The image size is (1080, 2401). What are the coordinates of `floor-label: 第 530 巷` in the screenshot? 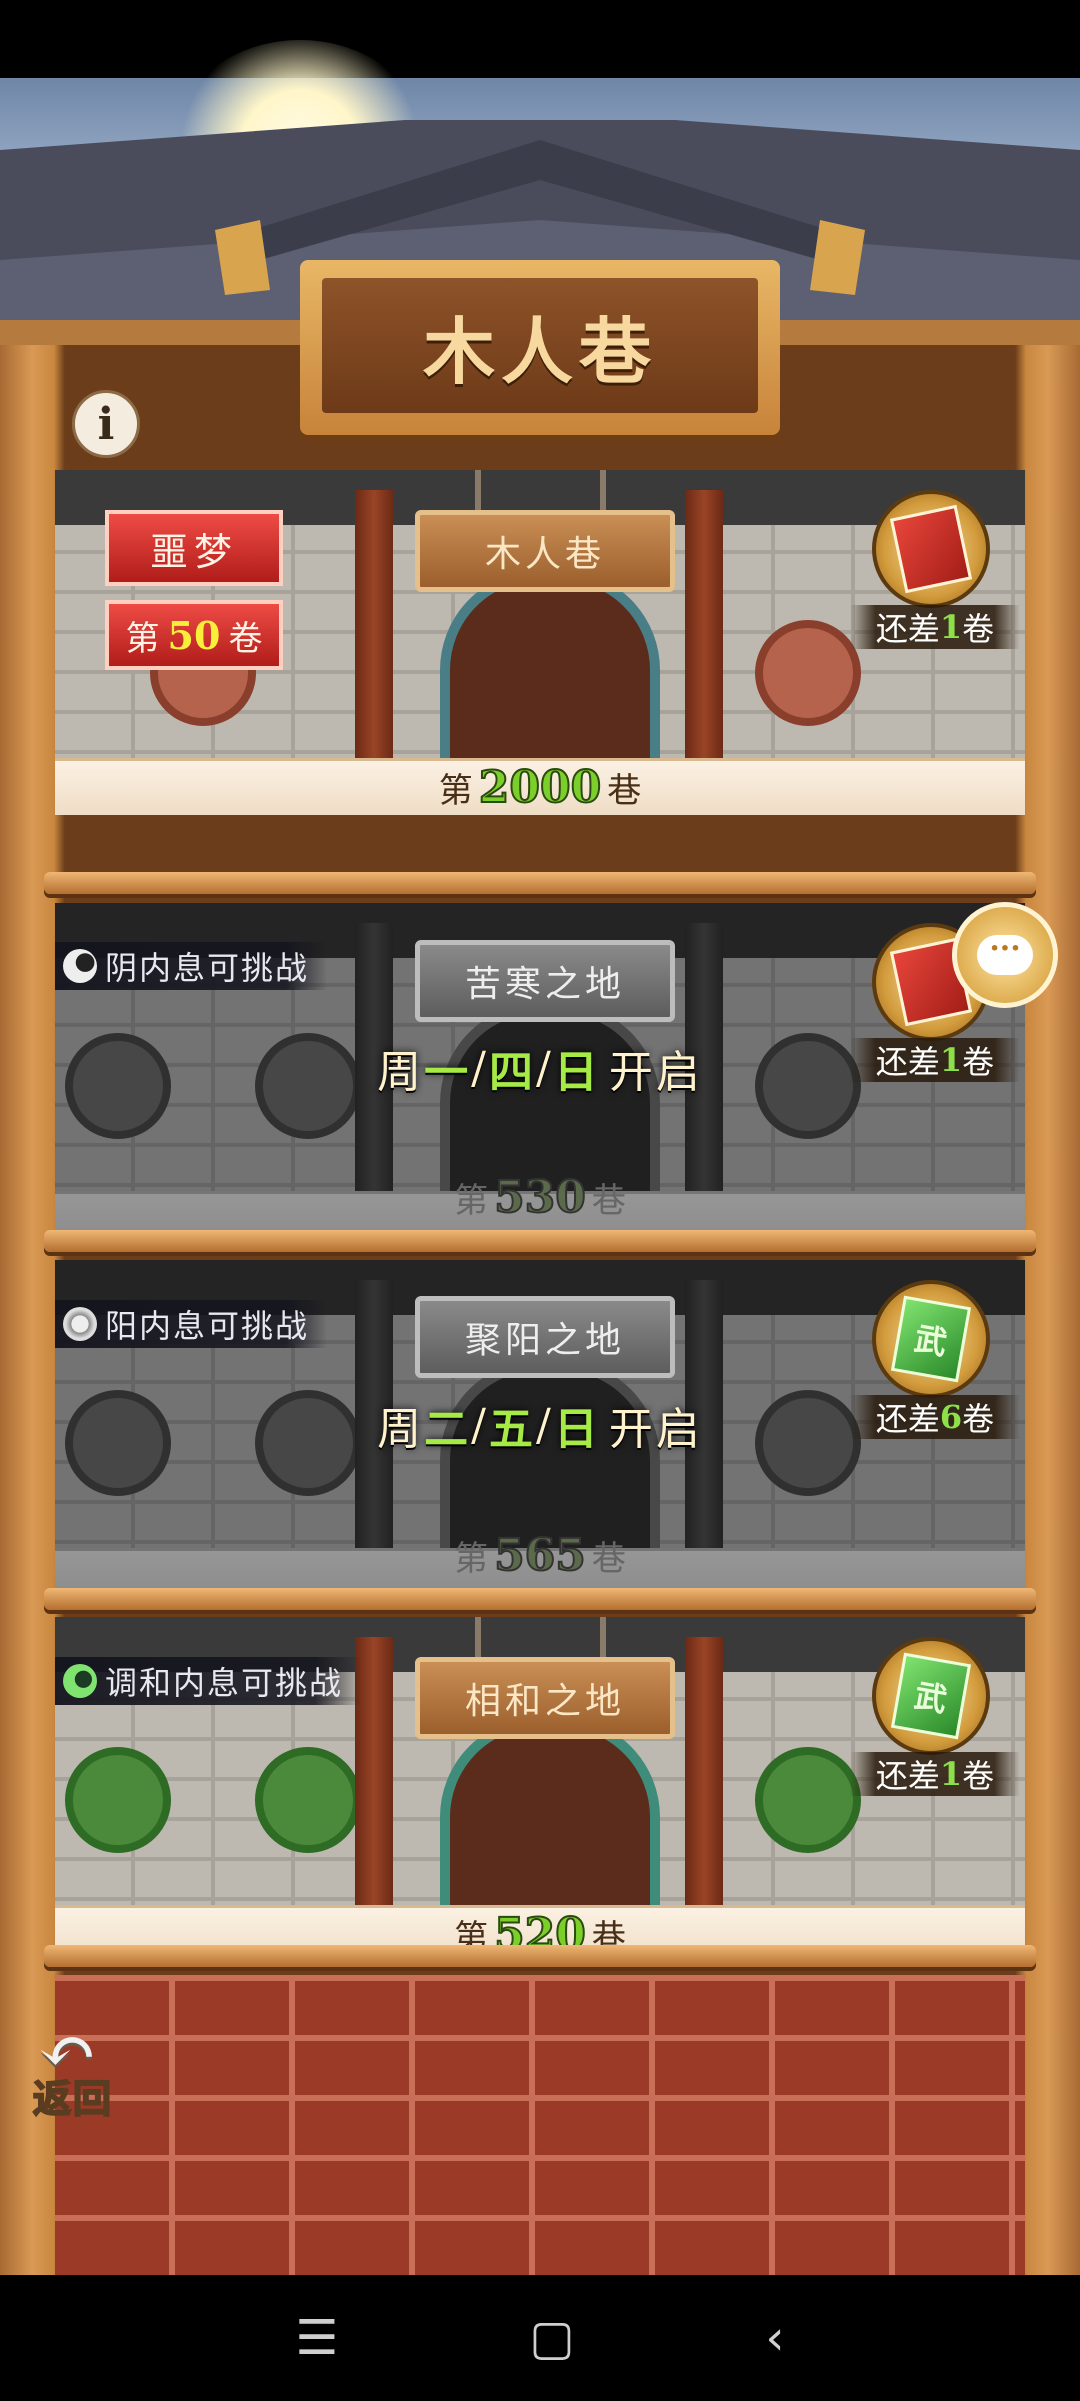 It's located at (540, 1197).